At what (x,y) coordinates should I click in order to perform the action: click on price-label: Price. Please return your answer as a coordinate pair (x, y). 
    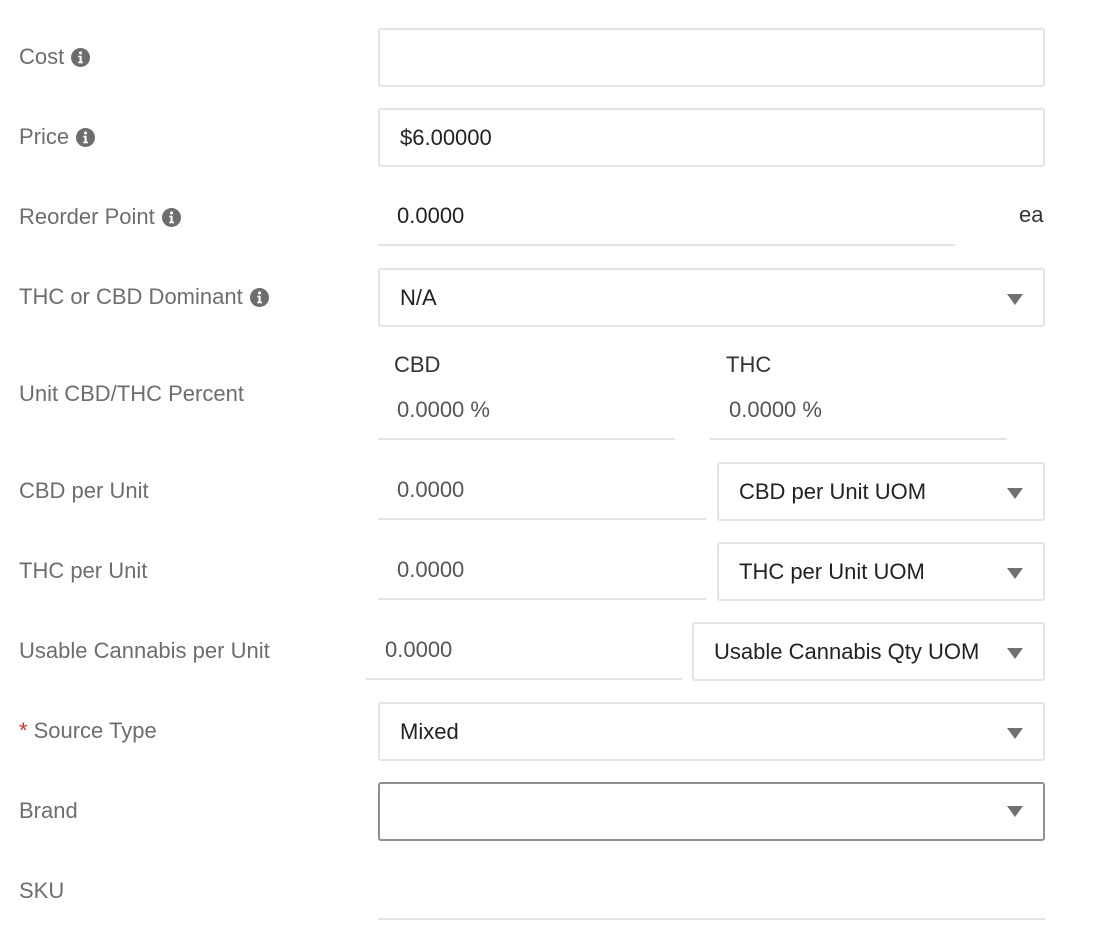
    Looking at the image, I should click on (57, 137).